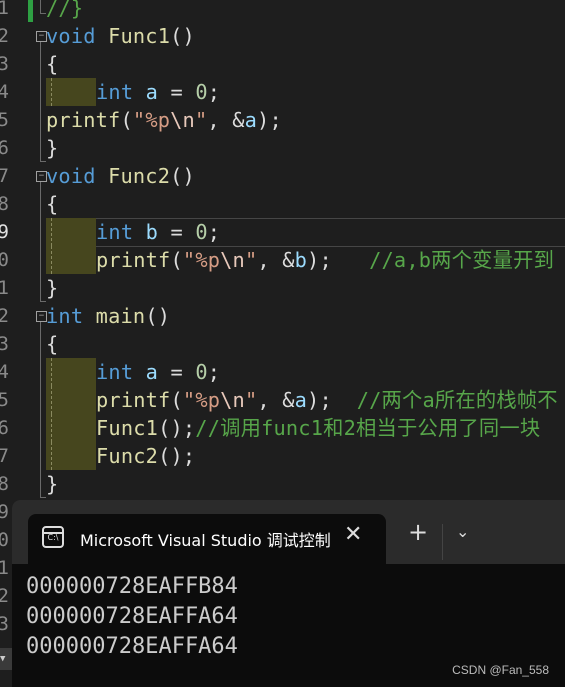 This screenshot has height=687, width=565. What do you see at coordinates (133, 232) in the screenshot?
I see `code-line: int b = 0;` at bounding box center [133, 232].